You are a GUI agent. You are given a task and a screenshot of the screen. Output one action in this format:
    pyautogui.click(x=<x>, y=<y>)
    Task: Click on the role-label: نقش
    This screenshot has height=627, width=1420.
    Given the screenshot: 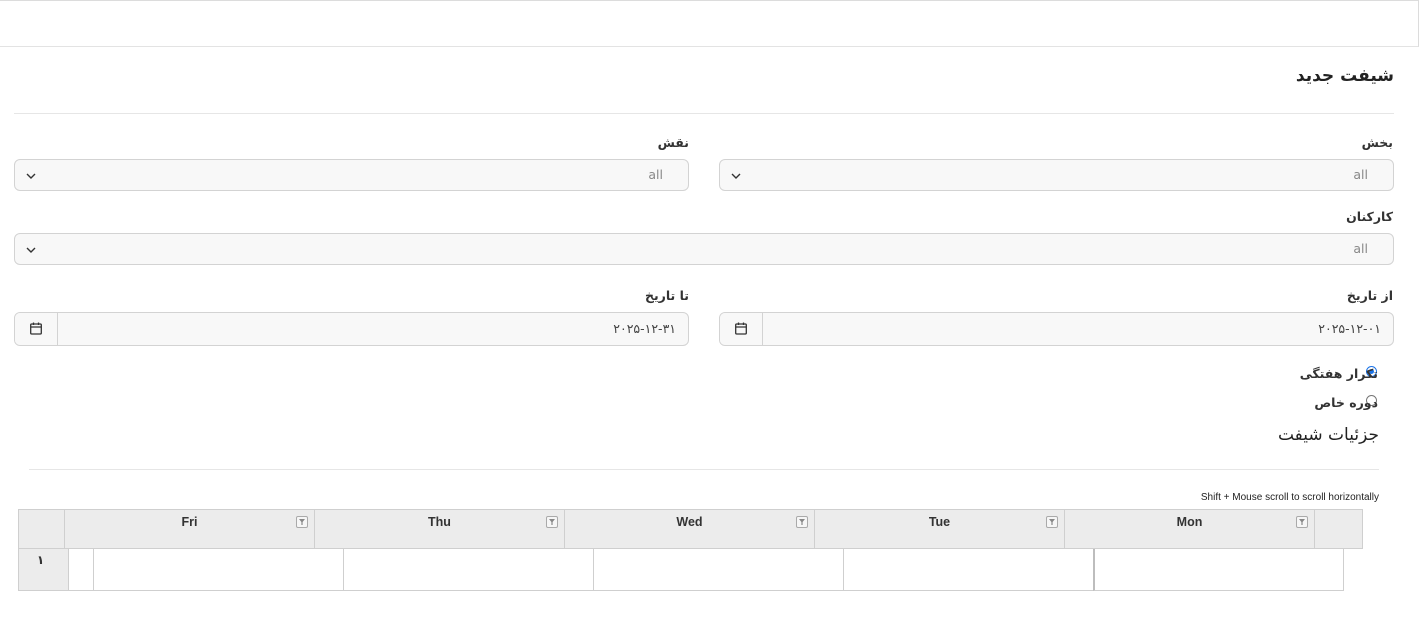 What is the action you would take?
    pyautogui.click(x=673, y=142)
    